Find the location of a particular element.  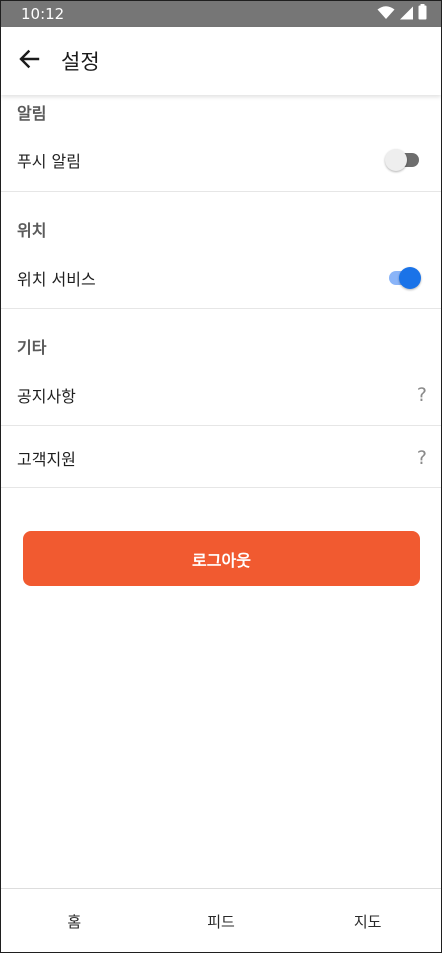

notice-label: 공지사항 is located at coordinates (46, 396).